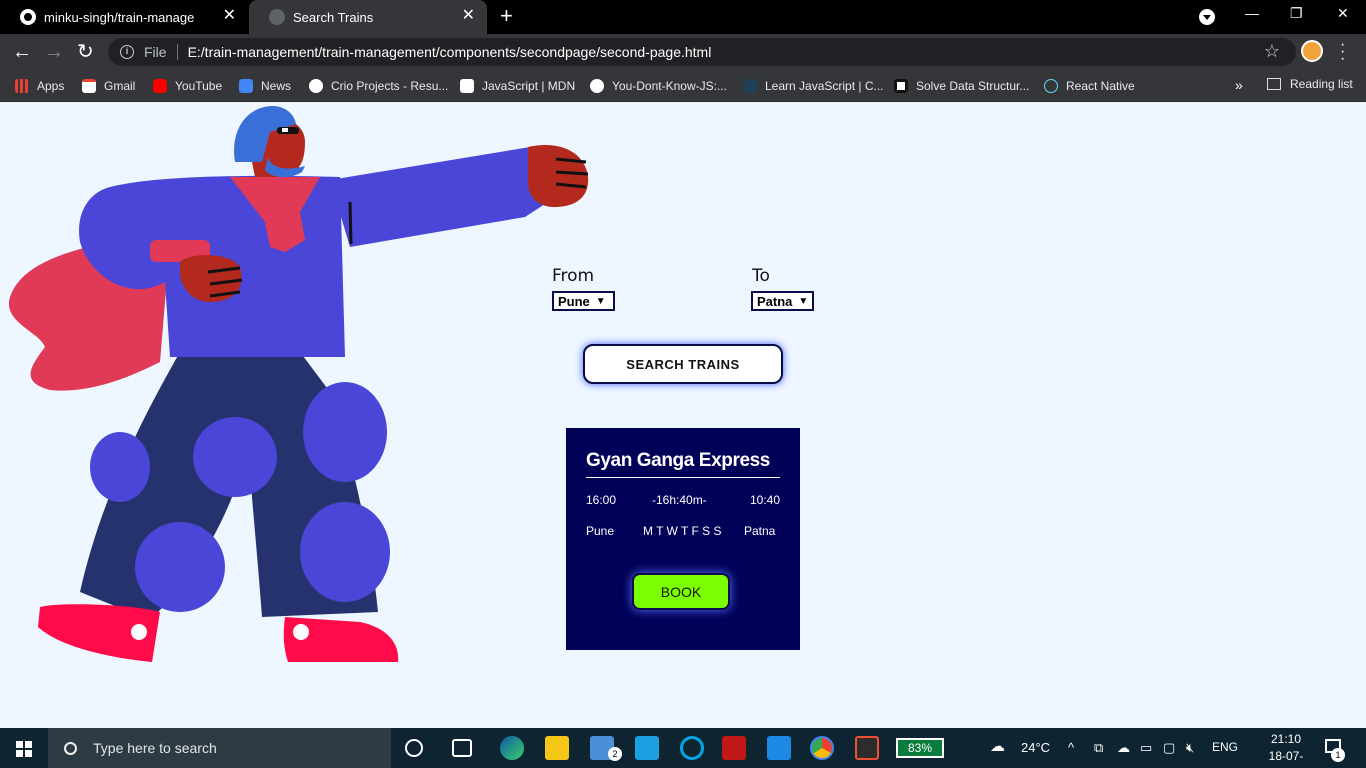 This screenshot has width=1366, height=768. I want to click on mail-badge: 2, so click(615, 754).